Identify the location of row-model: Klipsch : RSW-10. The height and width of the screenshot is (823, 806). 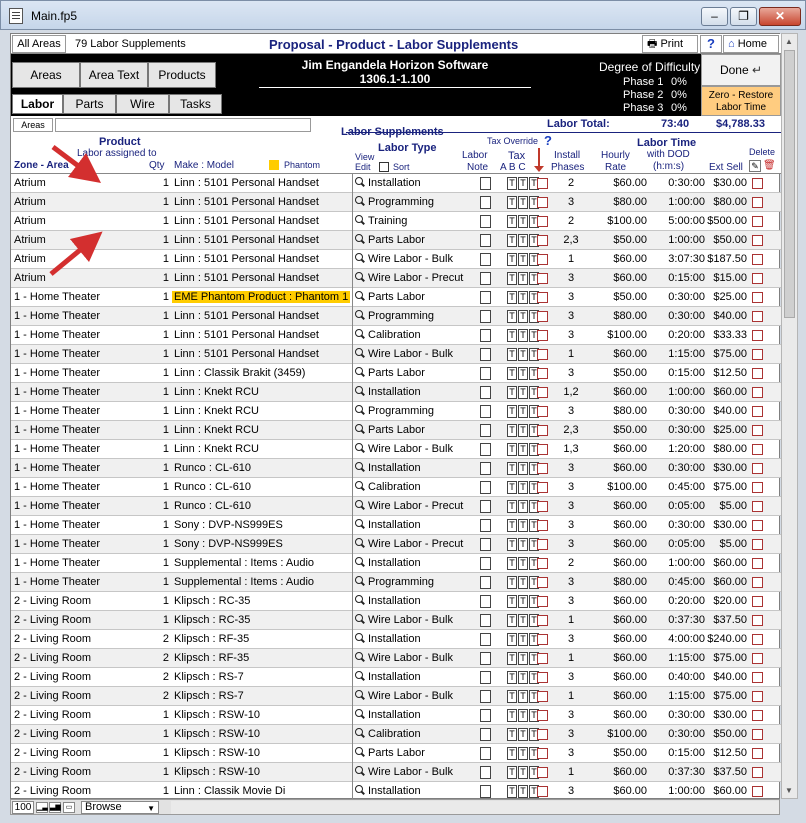
(217, 753).